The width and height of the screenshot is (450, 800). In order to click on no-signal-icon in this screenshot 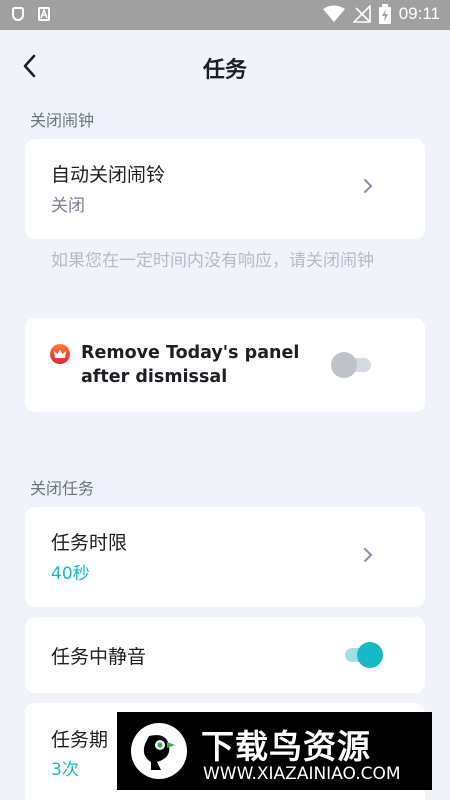, I will do `click(361, 14)`.